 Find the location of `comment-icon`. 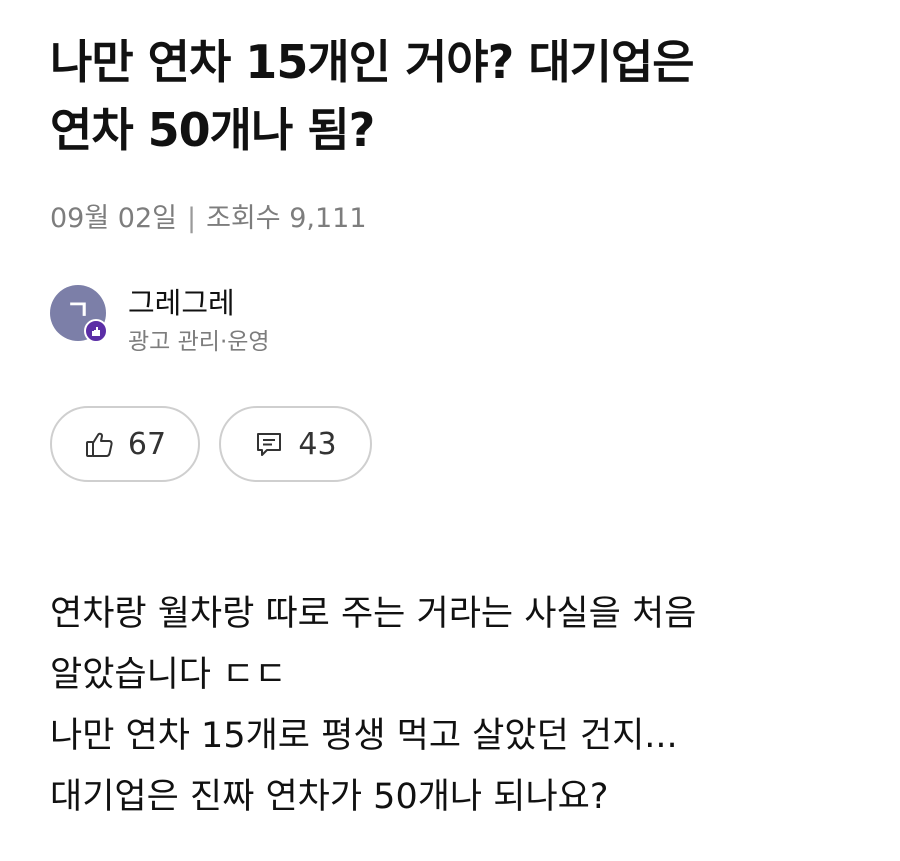

comment-icon is located at coordinates (269, 444).